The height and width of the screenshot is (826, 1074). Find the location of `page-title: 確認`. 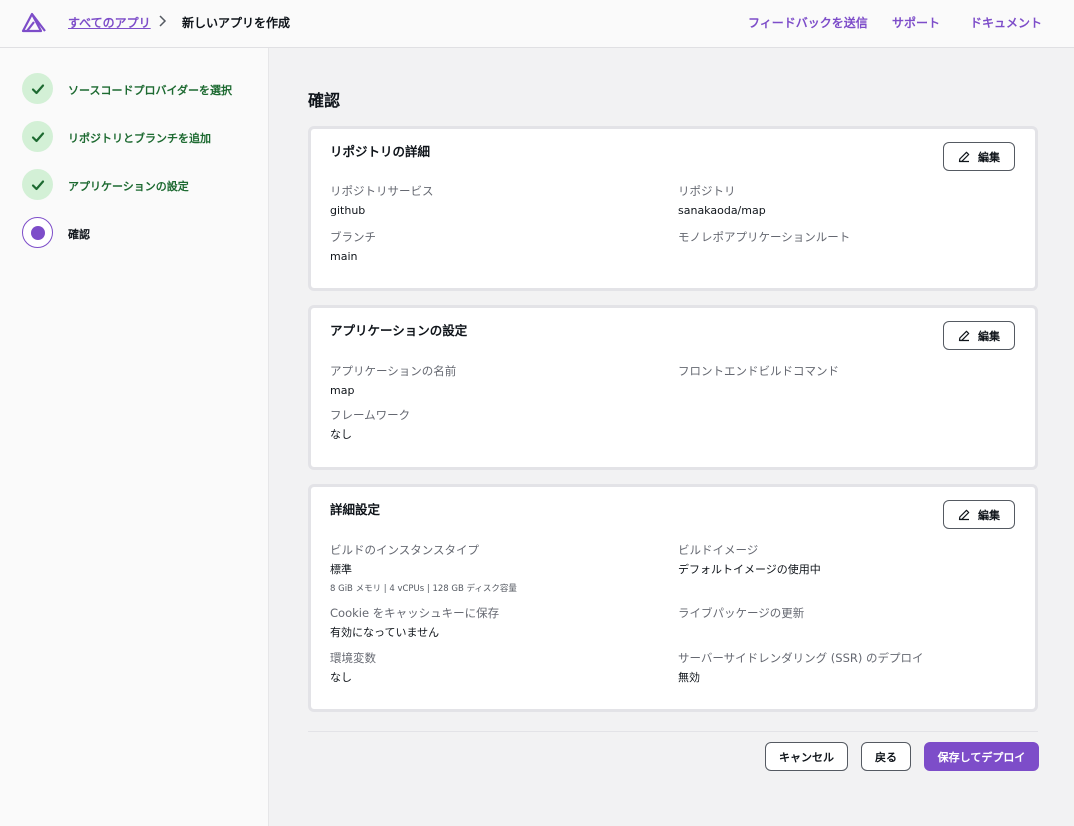

page-title: 確認 is located at coordinates (324, 100).